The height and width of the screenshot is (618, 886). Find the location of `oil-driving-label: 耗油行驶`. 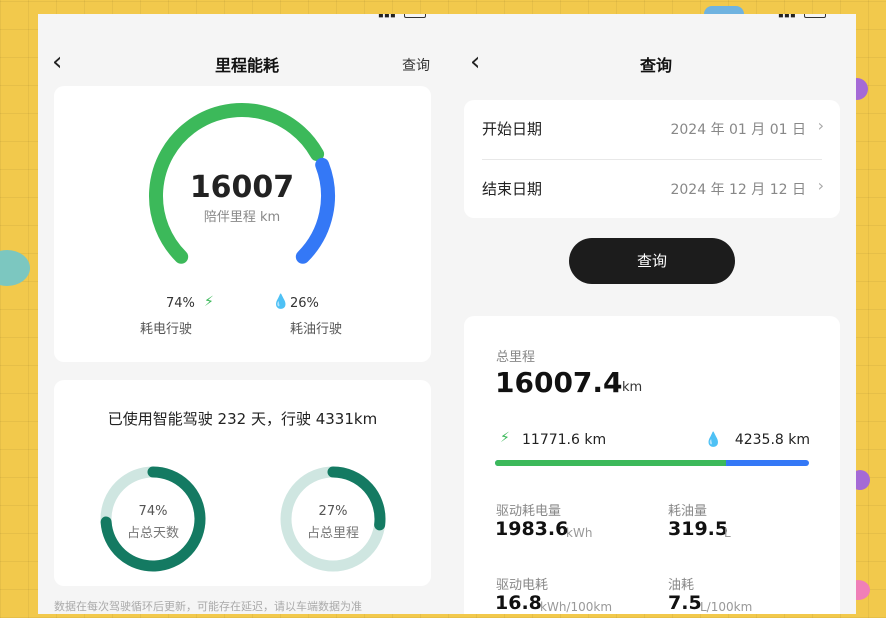

oil-driving-label: 耗油行驶 is located at coordinates (316, 329).